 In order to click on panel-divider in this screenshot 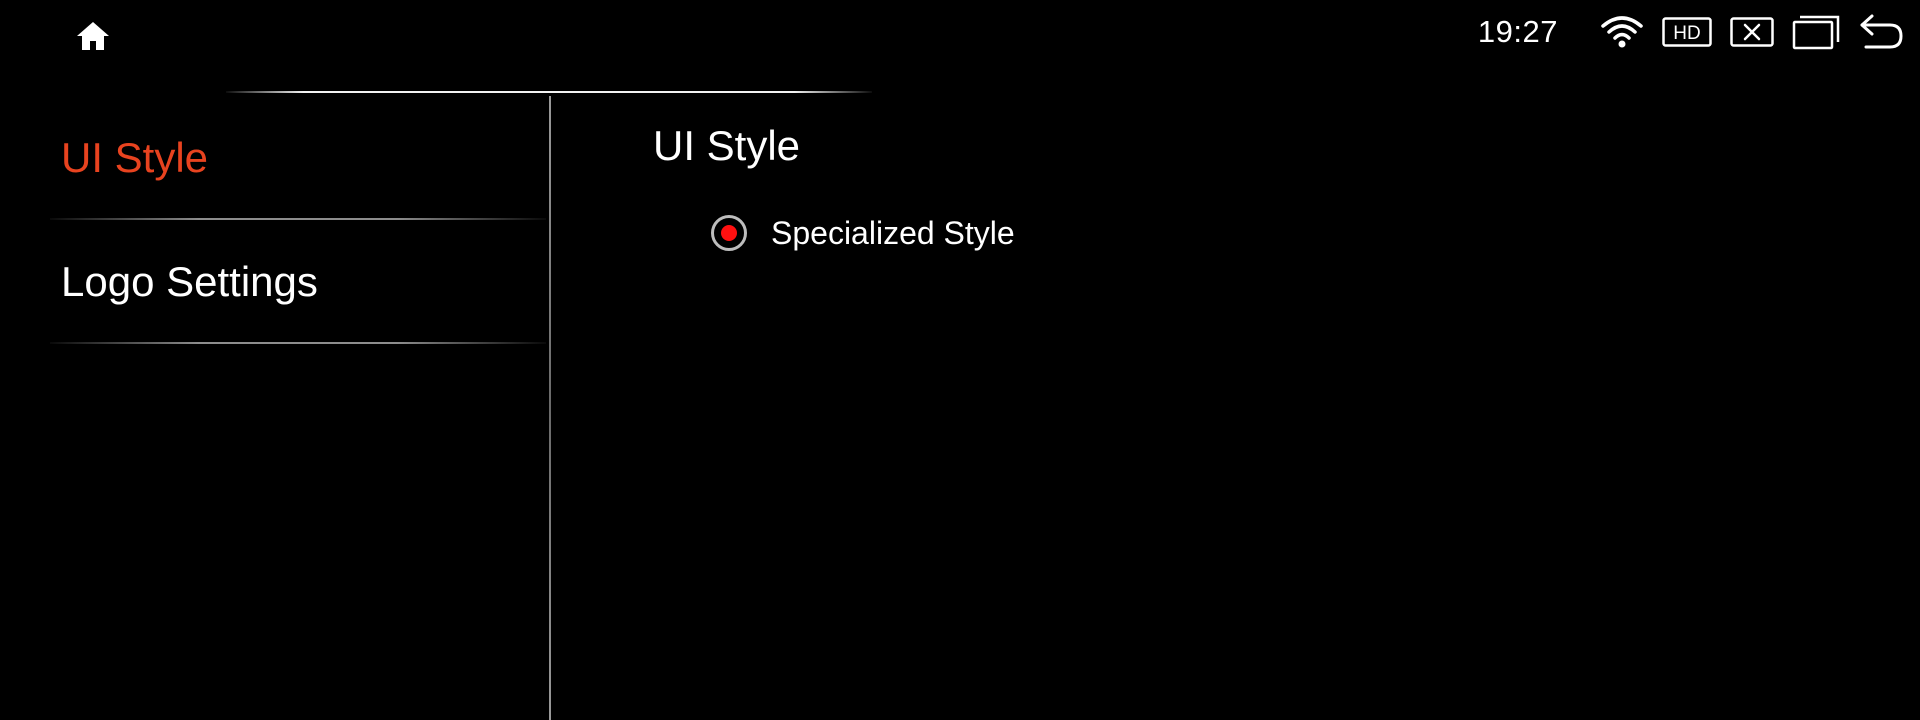, I will do `click(550, 408)`.